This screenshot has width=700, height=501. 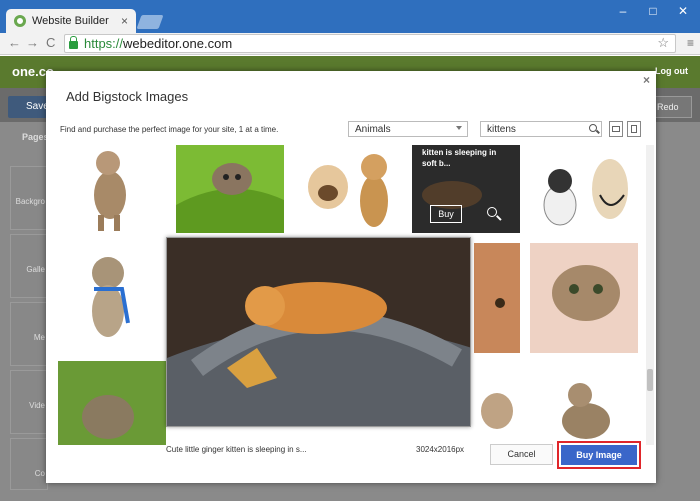 I want to click on kitten-standing-image, so click(x=110, y=191).